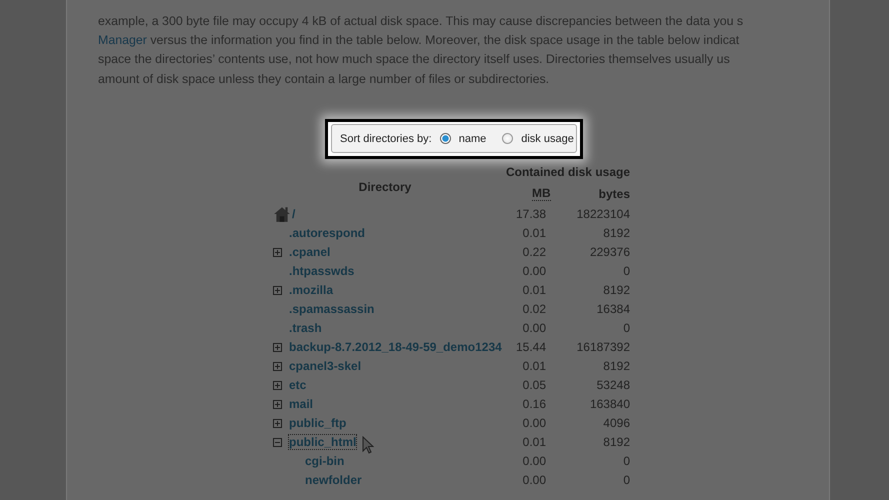  What do you see at coordinates (421, 21) in the screenshot?
I see `paragraph-line: example, a 300 byte file may occupy 4 kB of actual disk space. This may cause discrepancies between the data you s` at bounding box center [421, 21].